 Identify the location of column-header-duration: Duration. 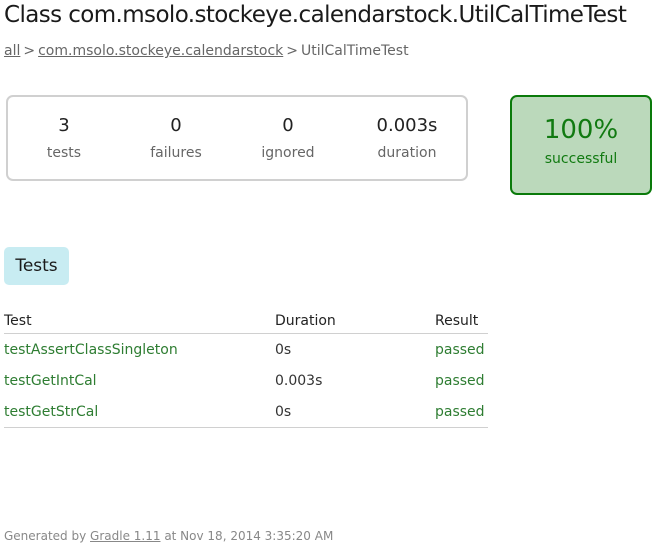
(355, 321).